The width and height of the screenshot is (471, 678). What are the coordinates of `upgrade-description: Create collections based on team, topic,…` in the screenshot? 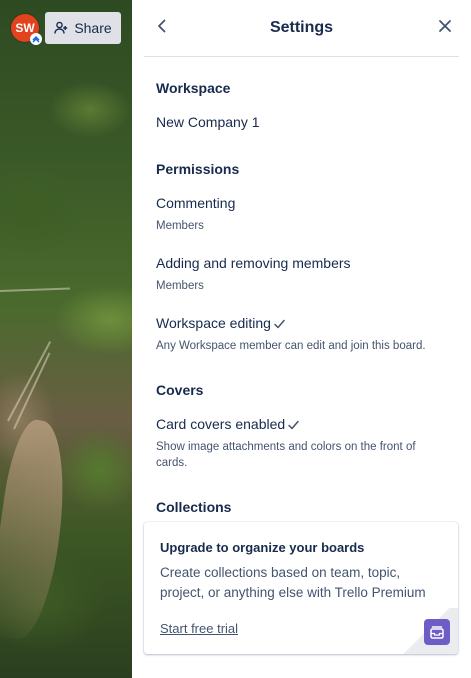 It's located at (293, 582).